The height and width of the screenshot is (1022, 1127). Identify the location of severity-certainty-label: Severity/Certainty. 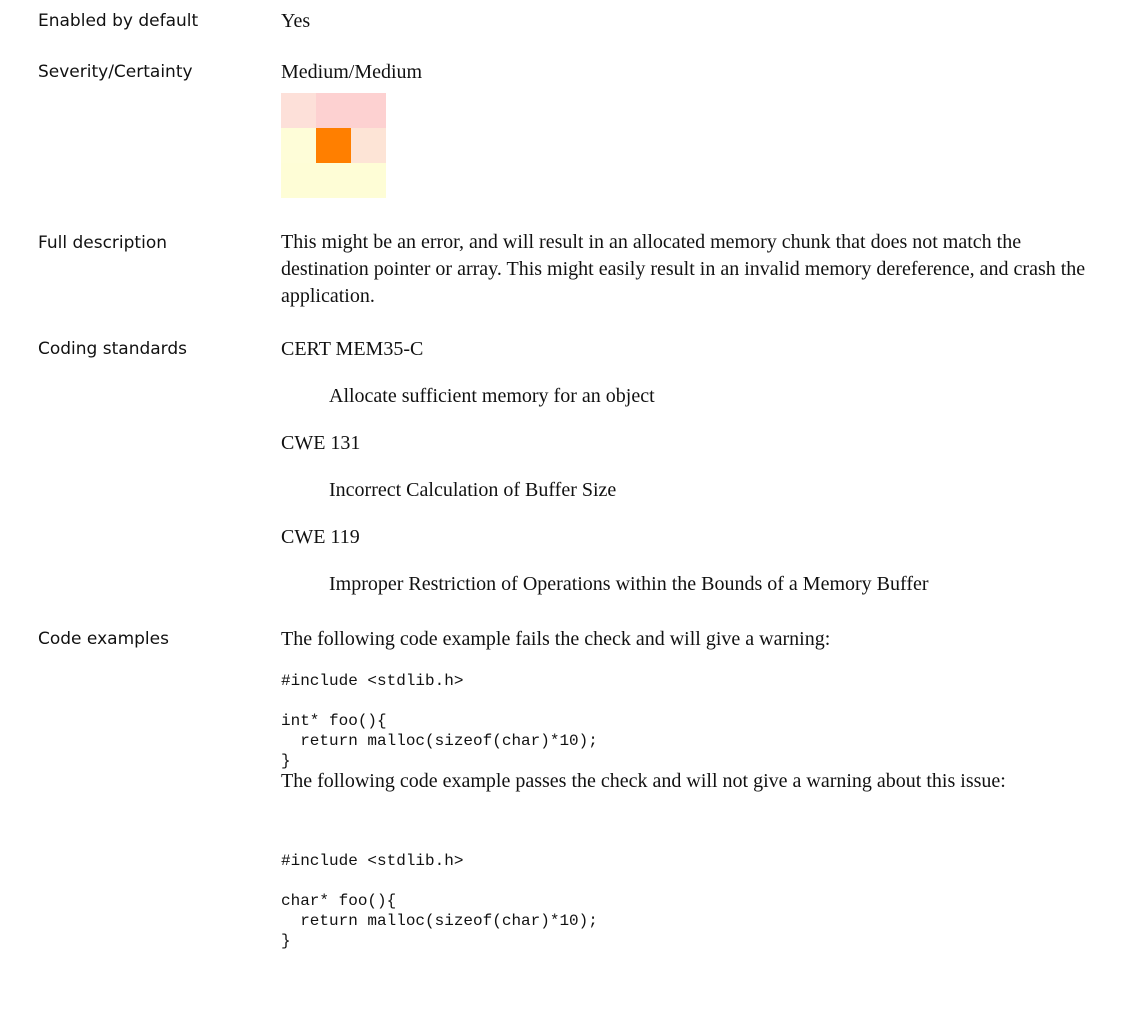
(115, 72).